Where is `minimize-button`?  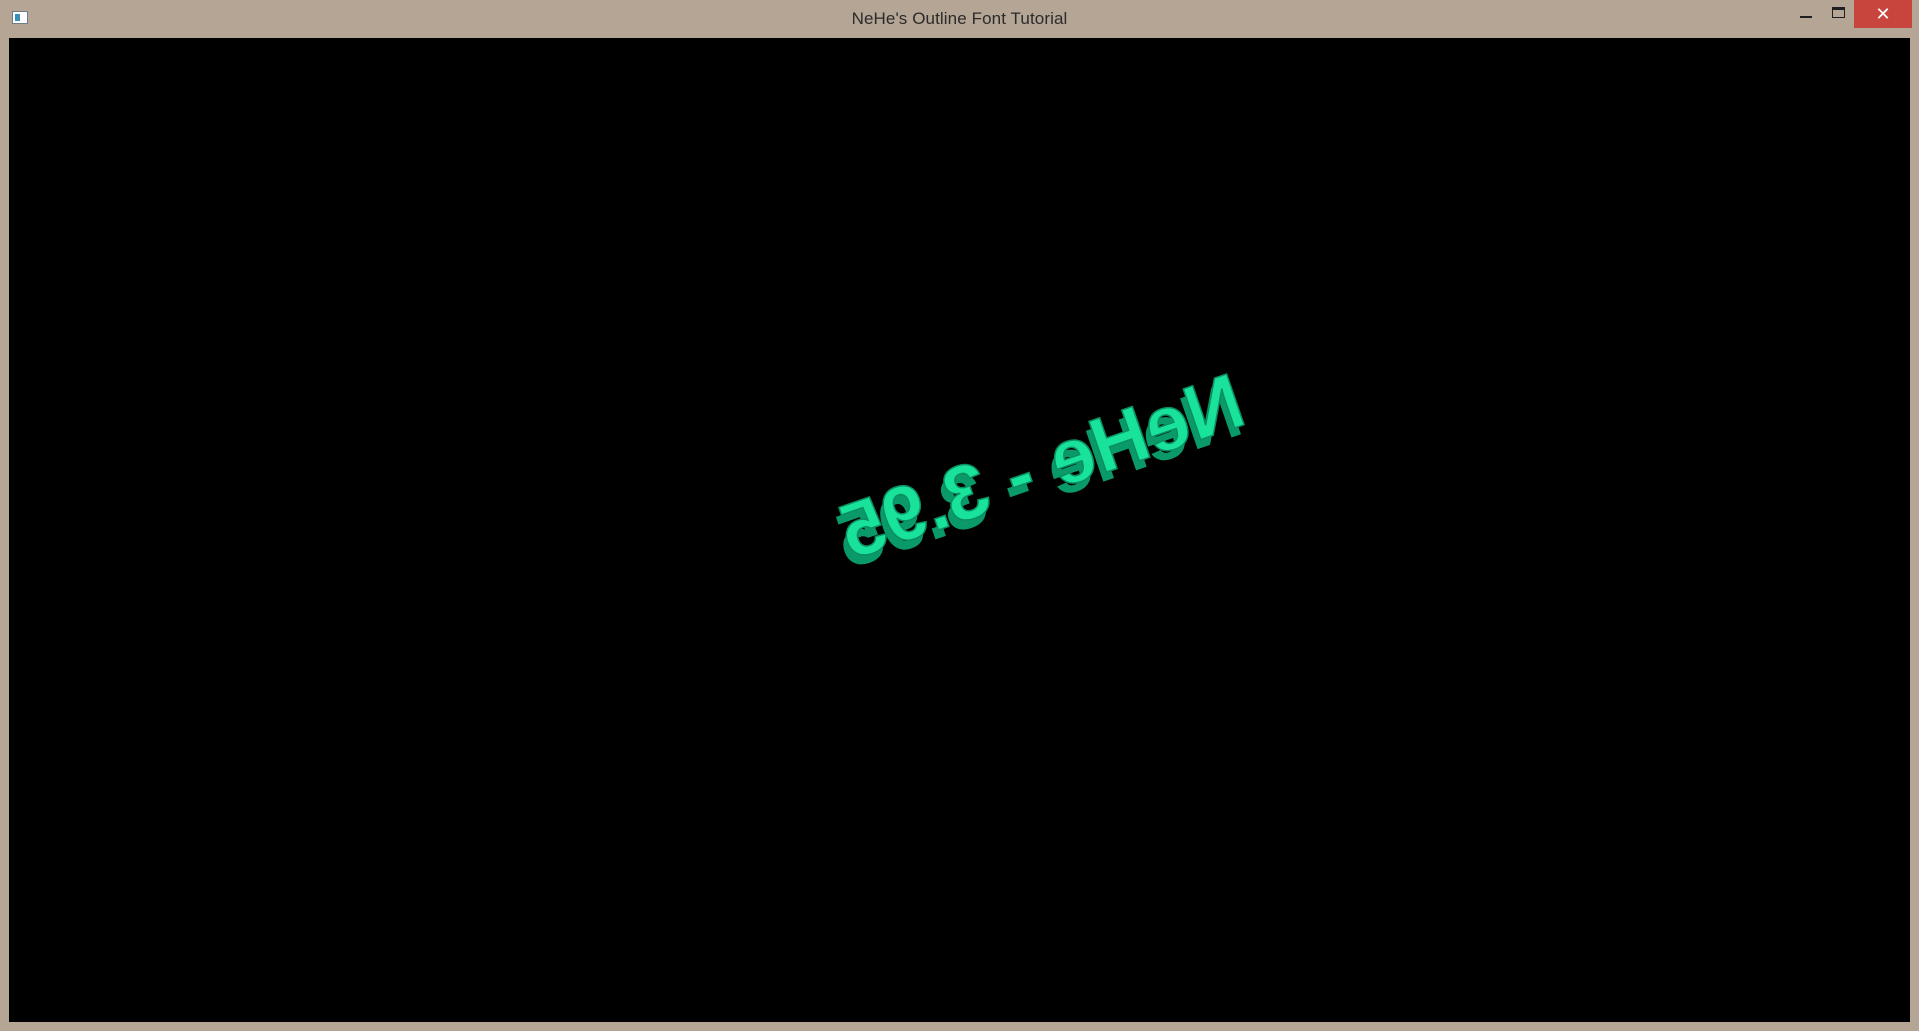 minimize-button is located at coordinates (1806, 14).